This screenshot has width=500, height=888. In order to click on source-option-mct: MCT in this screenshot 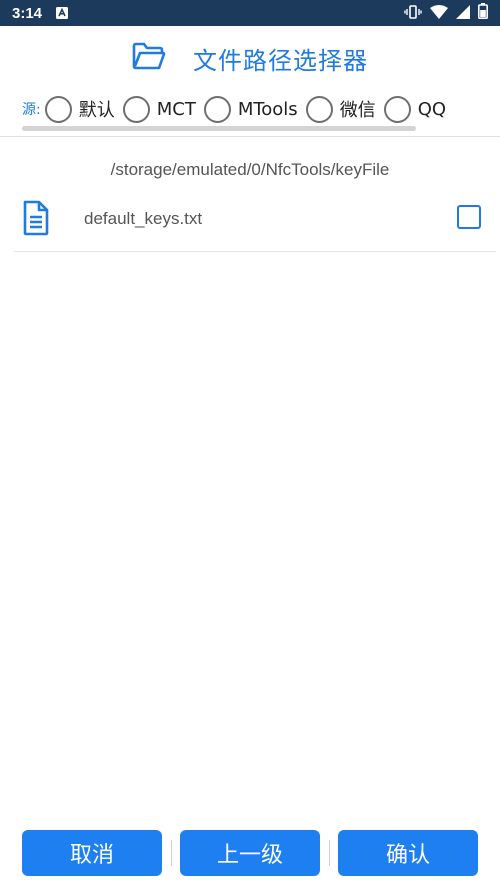, I will do `click(159, 109)`.